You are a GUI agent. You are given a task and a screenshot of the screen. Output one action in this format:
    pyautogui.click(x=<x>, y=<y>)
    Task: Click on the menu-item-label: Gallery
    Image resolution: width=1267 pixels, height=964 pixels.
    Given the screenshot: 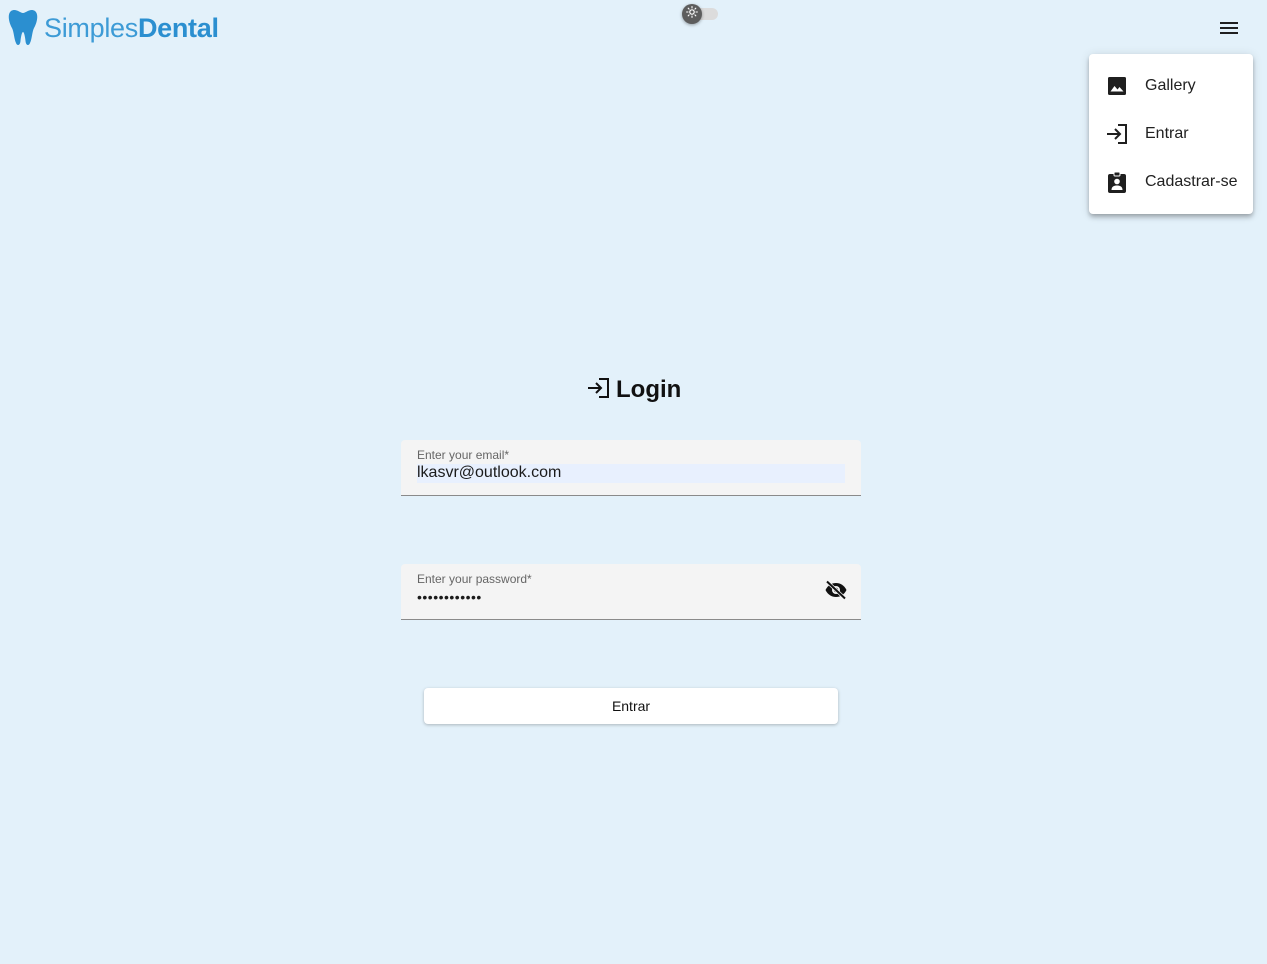 What is the action you would take?
    pyautogui.click(x=1170, y=85)
    